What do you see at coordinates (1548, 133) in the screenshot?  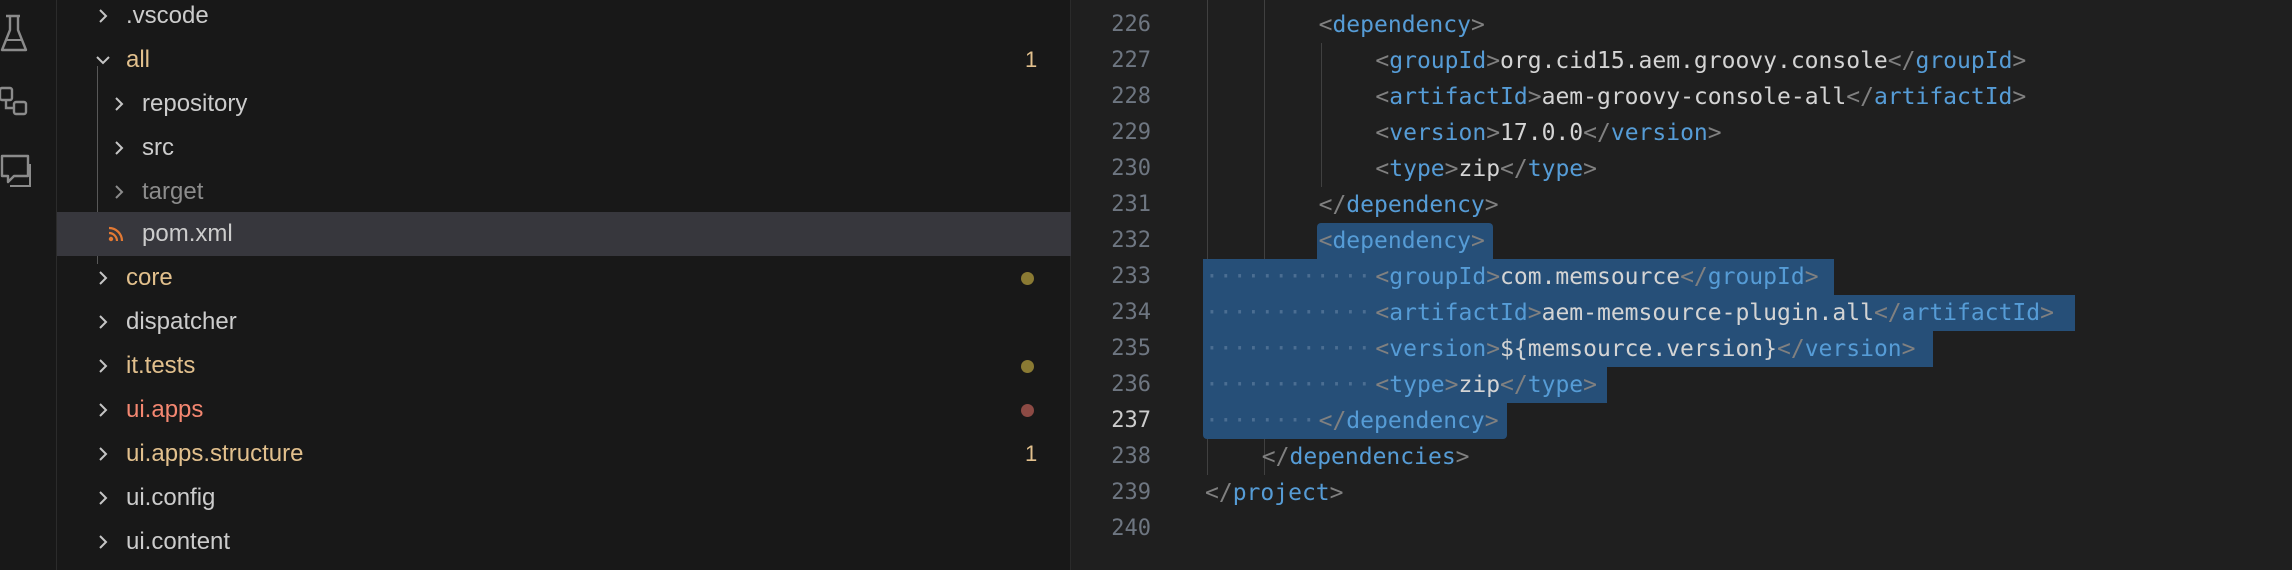 I see `code-text: <version>17.0.0</version>` at bounding box center [1548, 133].